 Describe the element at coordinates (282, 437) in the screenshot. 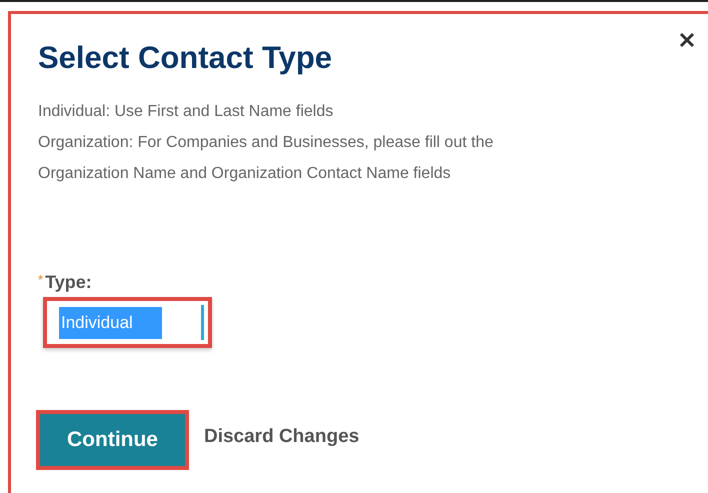

I see `discard-changes-link: Discard Changes` at that location.